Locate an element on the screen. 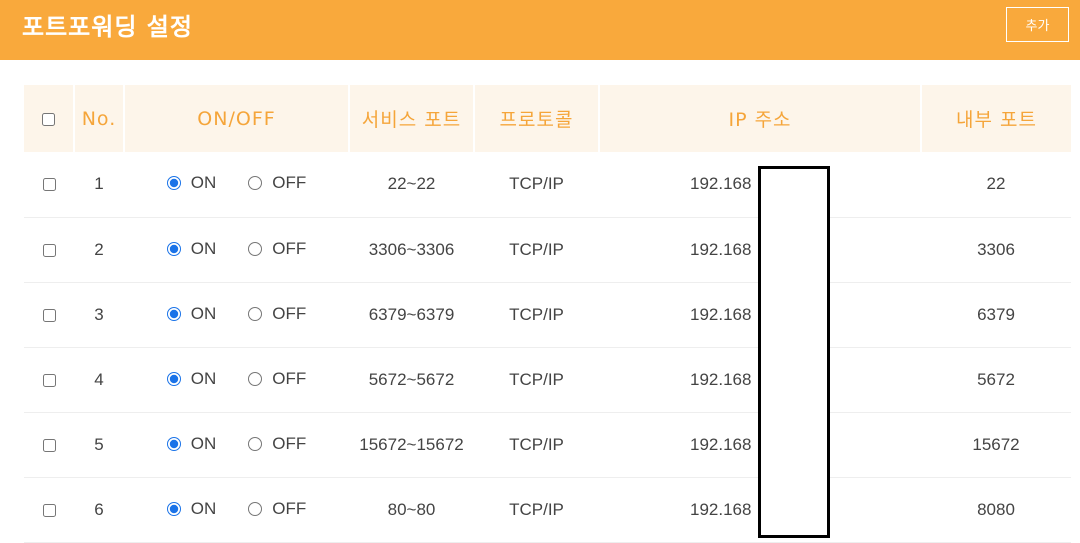  row-number: 2 is located at coordinates (99, 250).